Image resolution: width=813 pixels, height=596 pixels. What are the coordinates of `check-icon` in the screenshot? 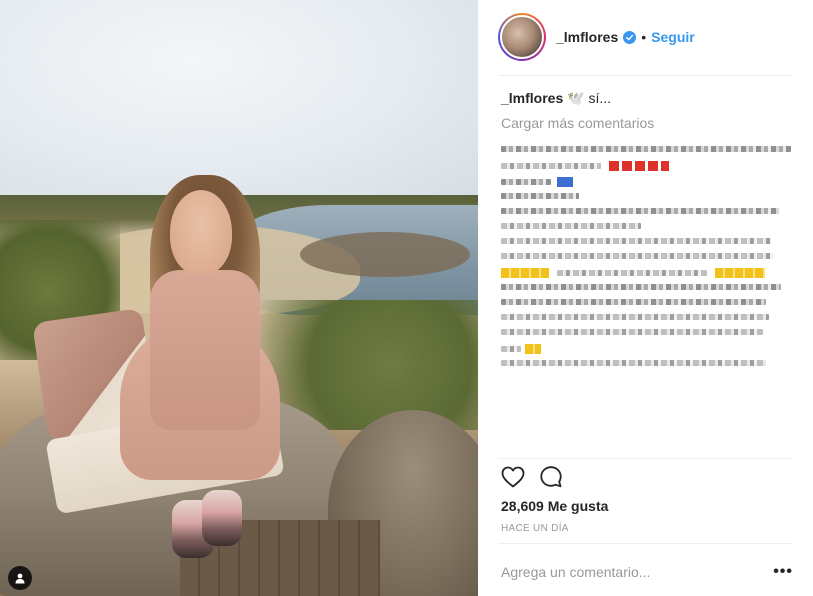 It's located at (630, 37).